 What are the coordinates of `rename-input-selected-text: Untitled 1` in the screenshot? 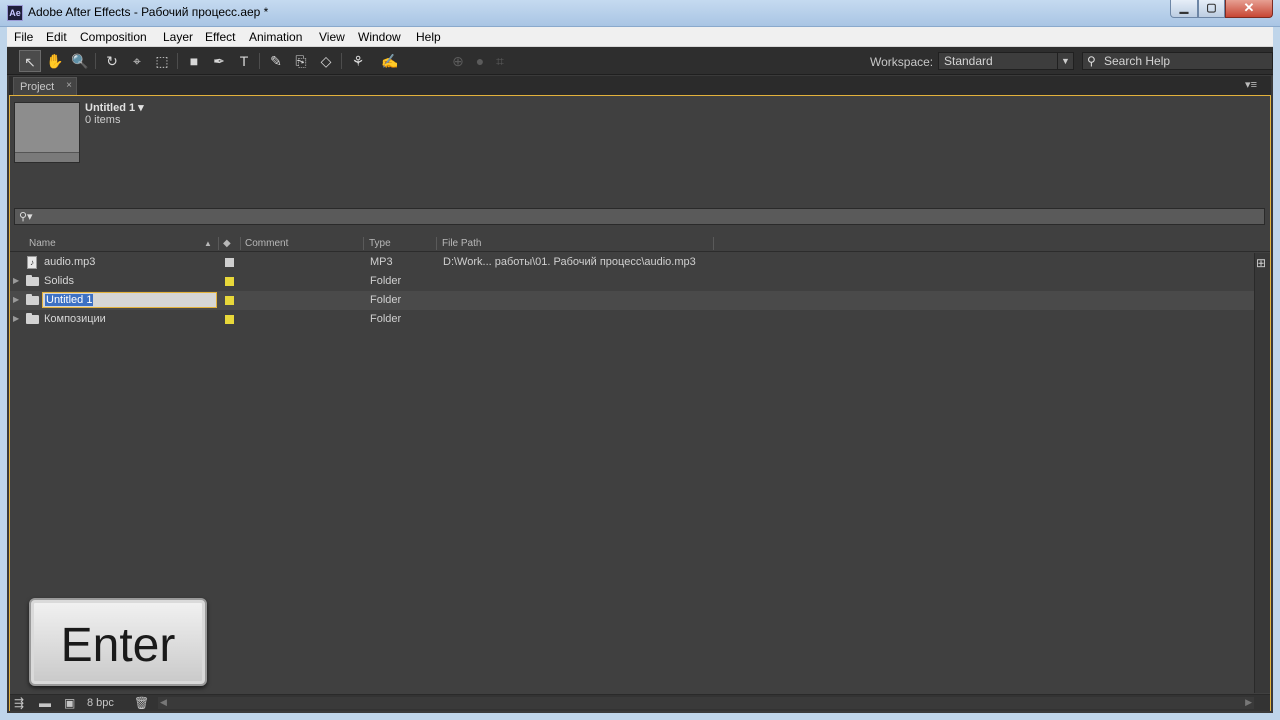 It's located at (69, 300).